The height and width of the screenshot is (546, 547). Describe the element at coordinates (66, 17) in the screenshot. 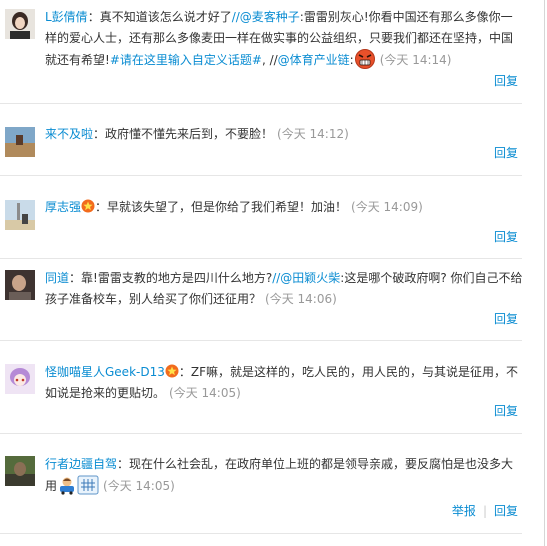

I see `username-link: L彭倩倩` at that location.